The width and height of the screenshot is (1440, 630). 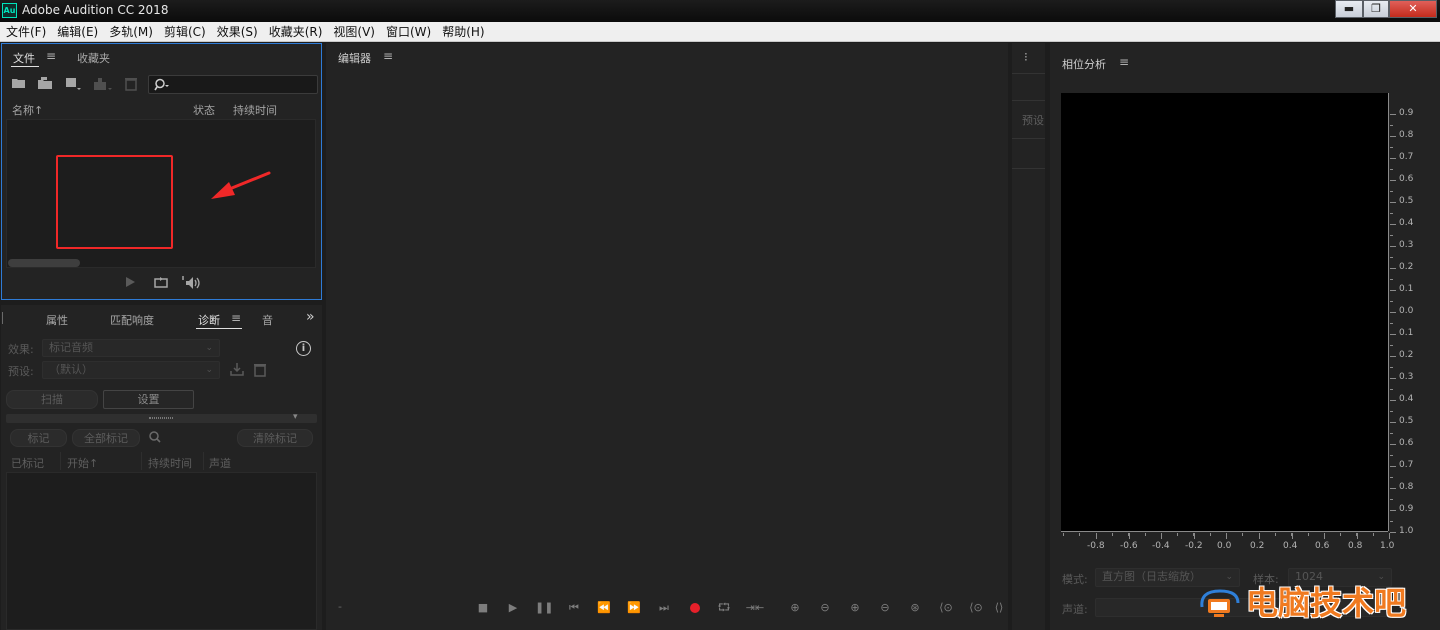 I want to click on tab-favorites: 收藏夹, so click(x=93, y=58).